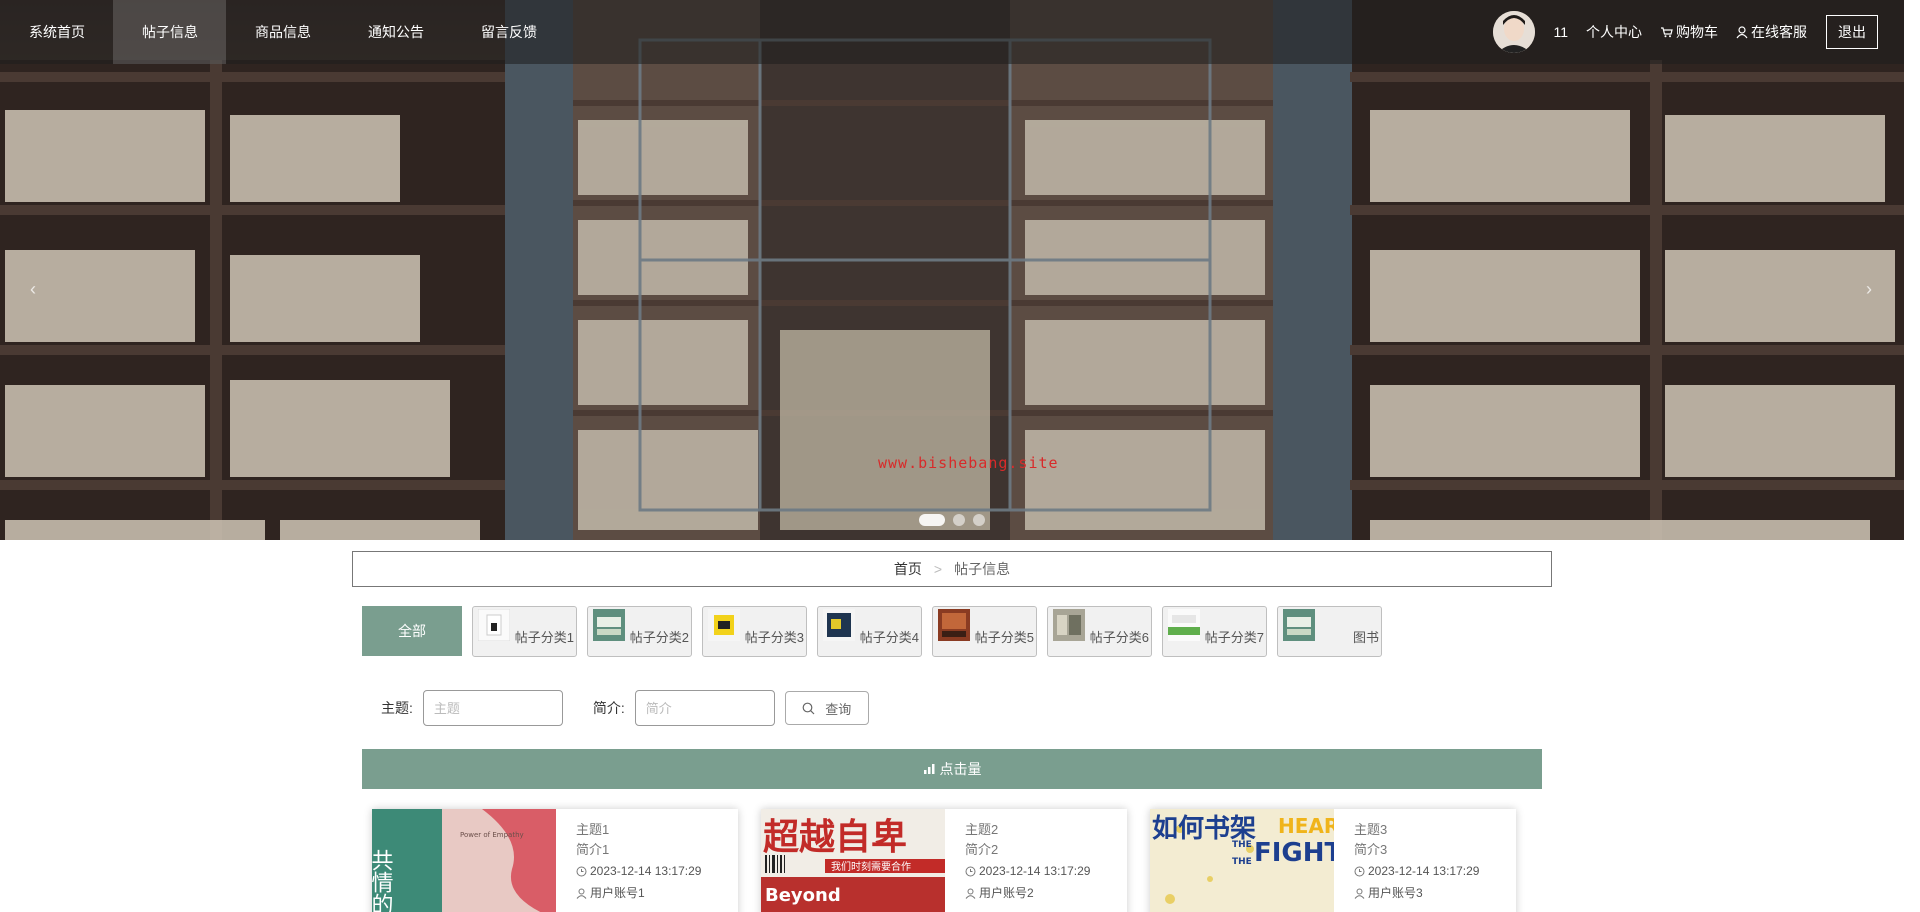 The width and height of the screenshot is (1920, 912). Describe the element at coordinates (1869, 289) in the screenshot. I see `carousel-next-icon: ›` at that location.